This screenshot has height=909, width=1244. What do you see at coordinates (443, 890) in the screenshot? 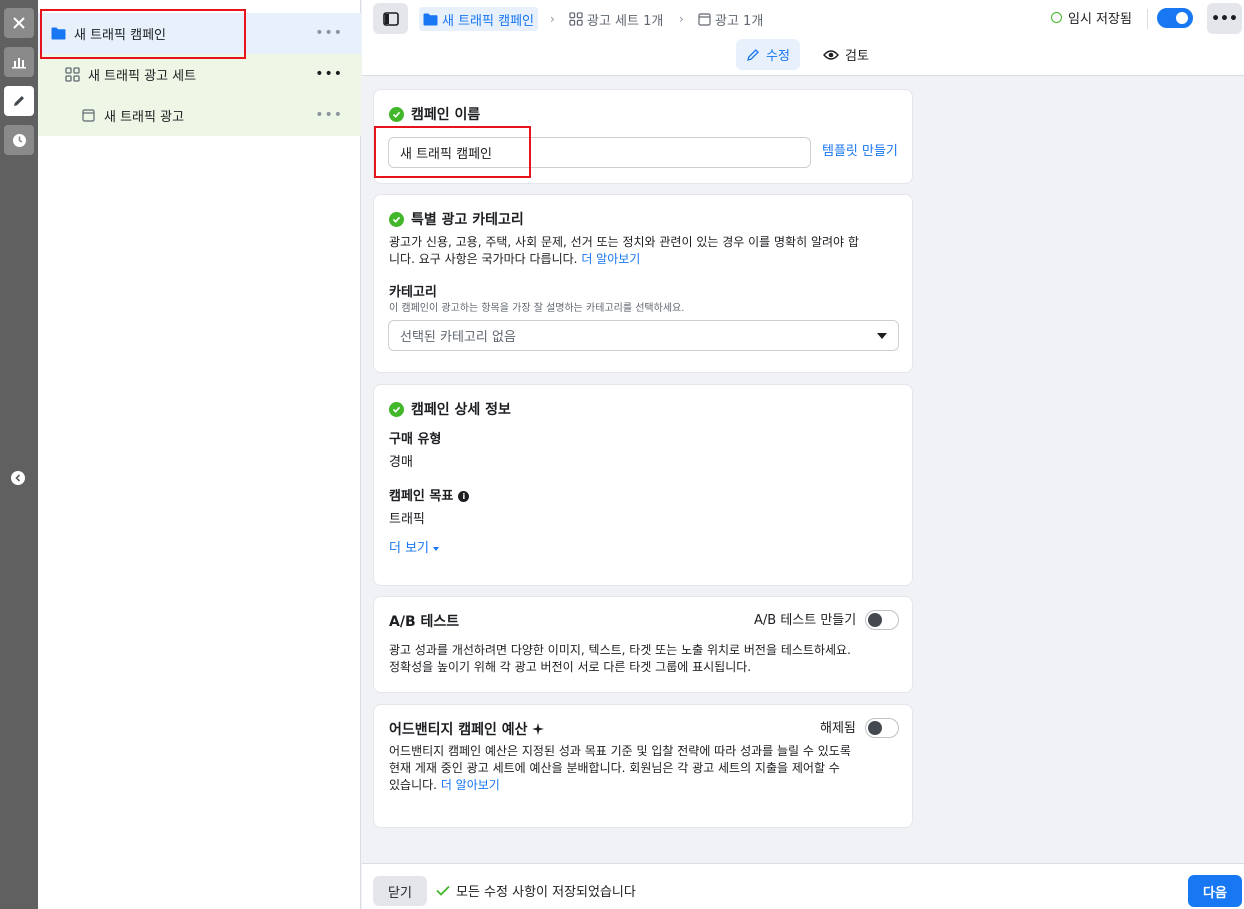
I see `checkmark-icon` at bounding box center [443, 890].